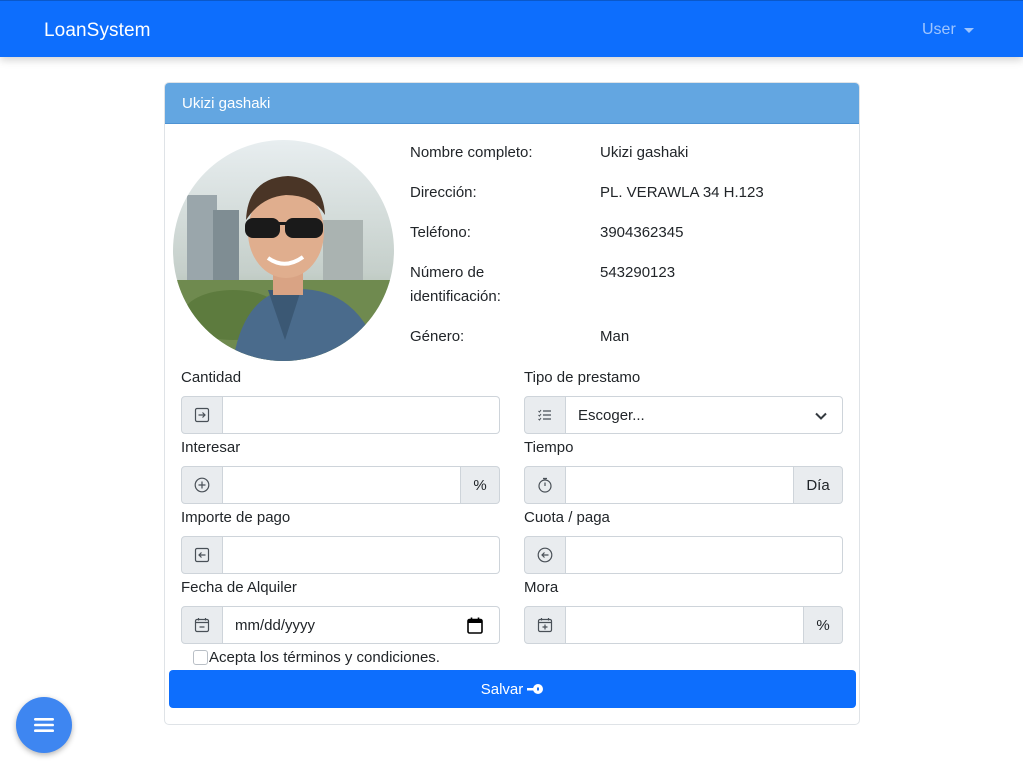 The height and width of the screenshot is (769, 1023). I want to click on interest-suffix: %, so click(480, 485).